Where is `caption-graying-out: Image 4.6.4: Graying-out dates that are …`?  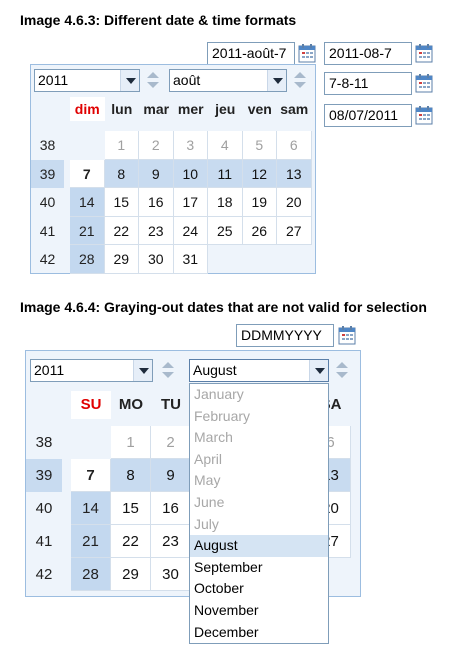
caption-graying-out: Image 4.6.4: Graying-out dates that are … is located at coordinates (223, 307).